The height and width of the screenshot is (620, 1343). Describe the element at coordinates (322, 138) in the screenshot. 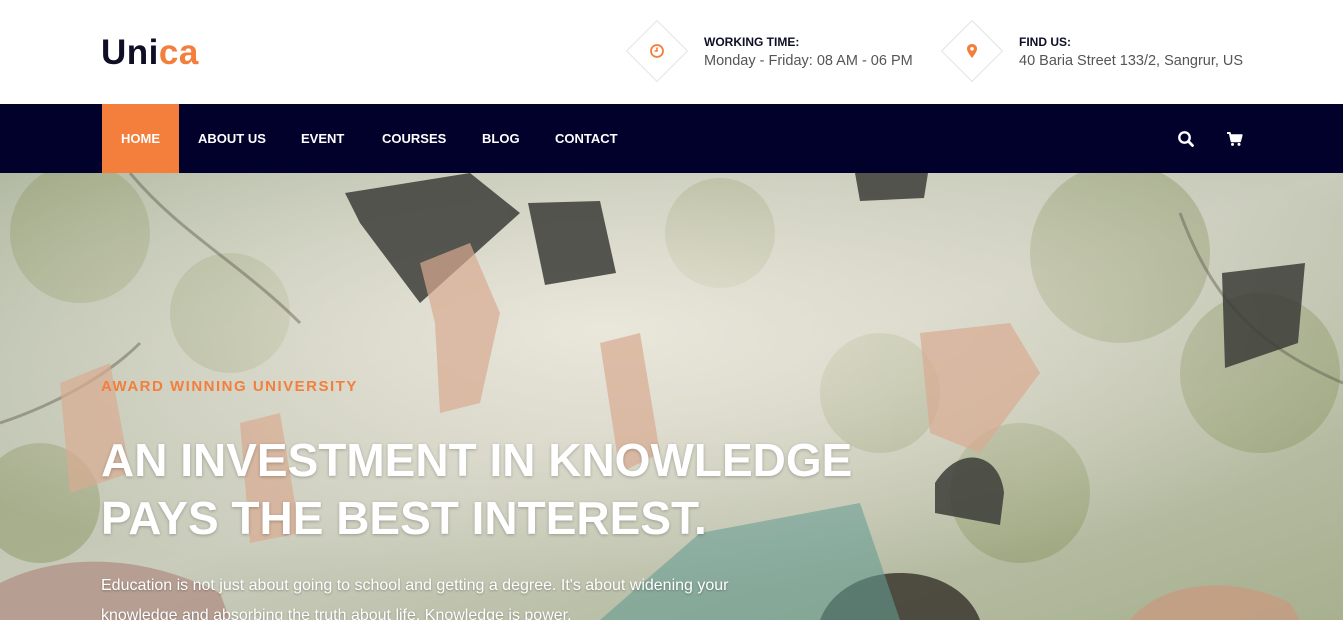

I see `nav-item-event: EVENT` at that location.